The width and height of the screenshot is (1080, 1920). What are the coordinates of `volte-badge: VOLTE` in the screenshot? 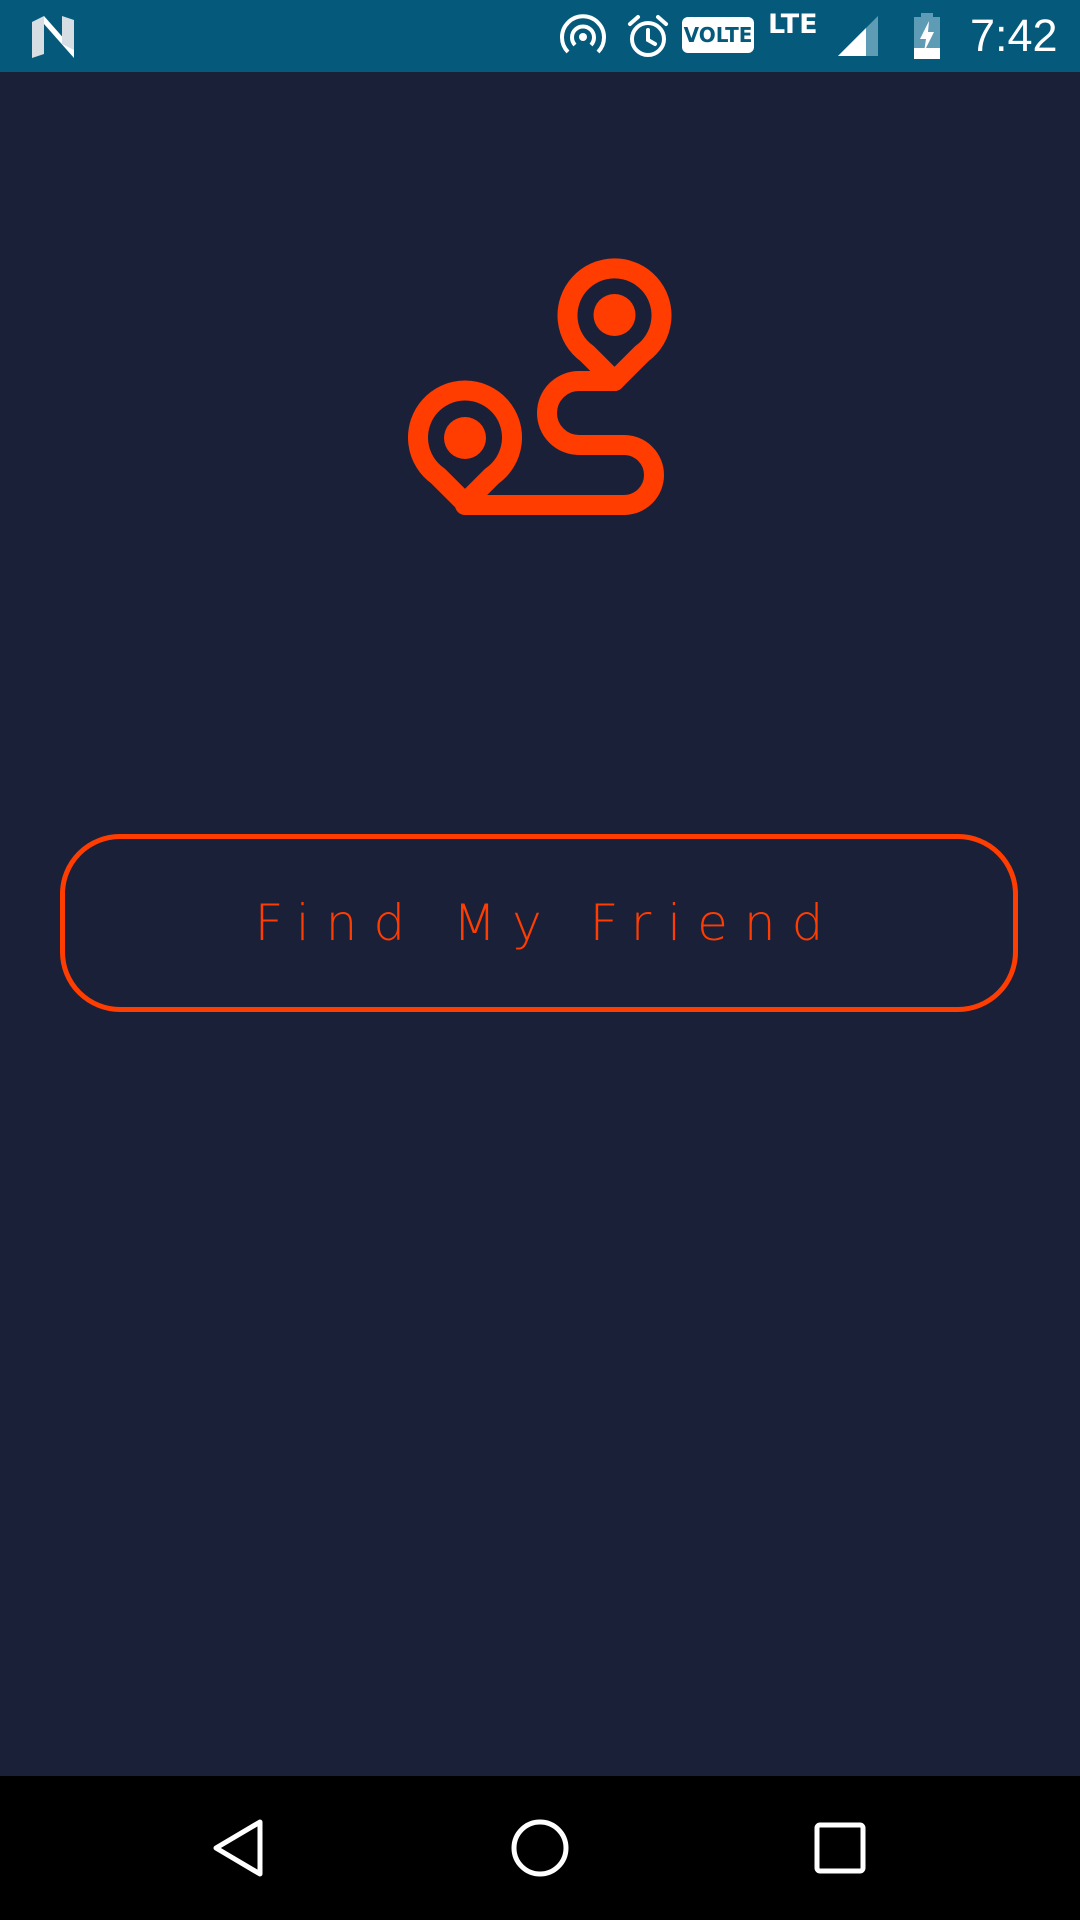 It's located at (718, 35).